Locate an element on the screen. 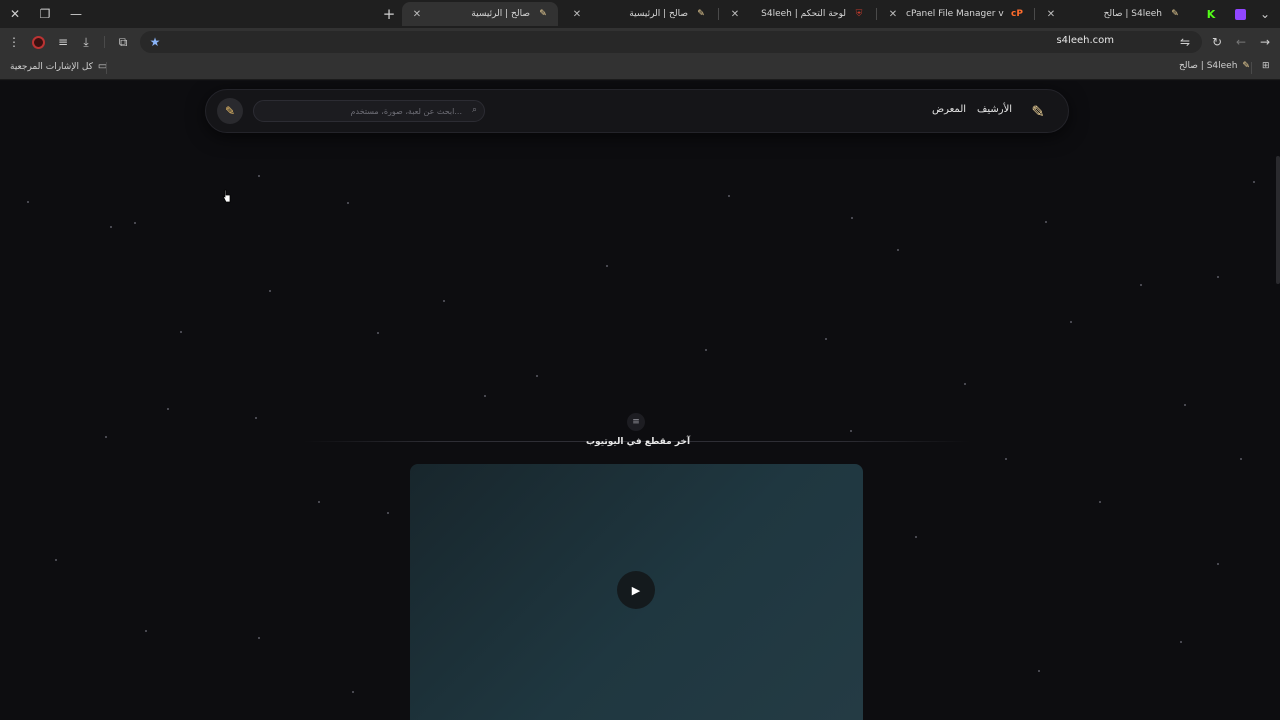 This screenshot has width=1280, height=720. search-input is located at coordinates (362, 111).